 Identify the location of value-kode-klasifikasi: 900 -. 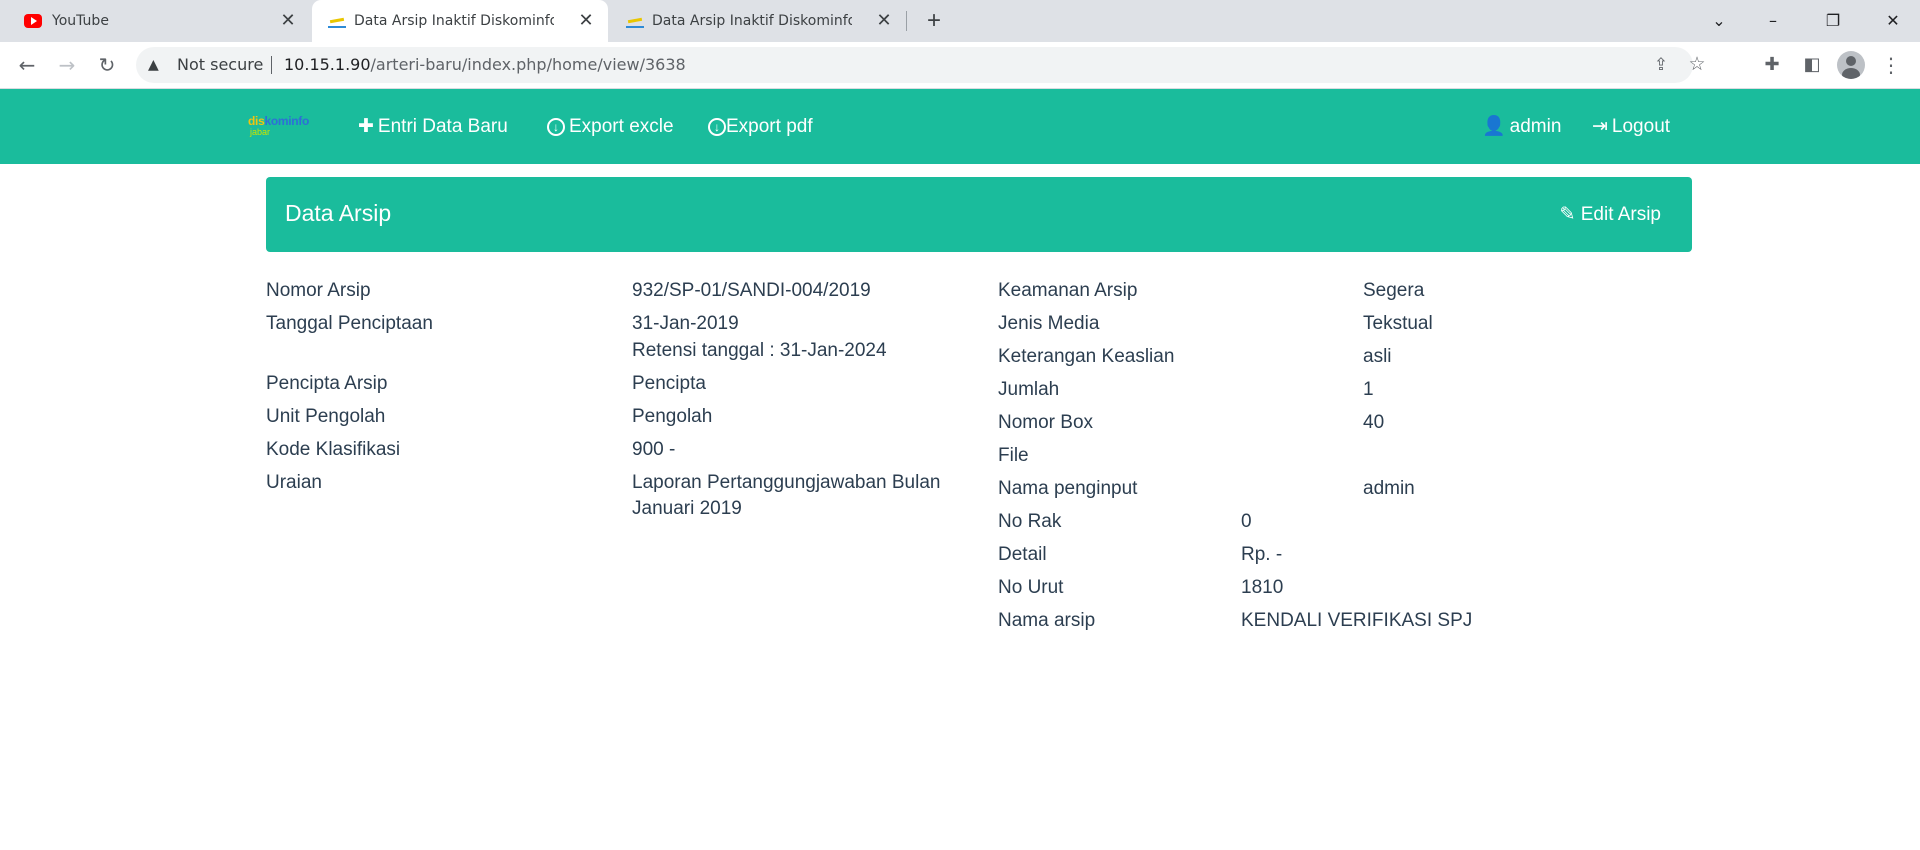
(654, 449).